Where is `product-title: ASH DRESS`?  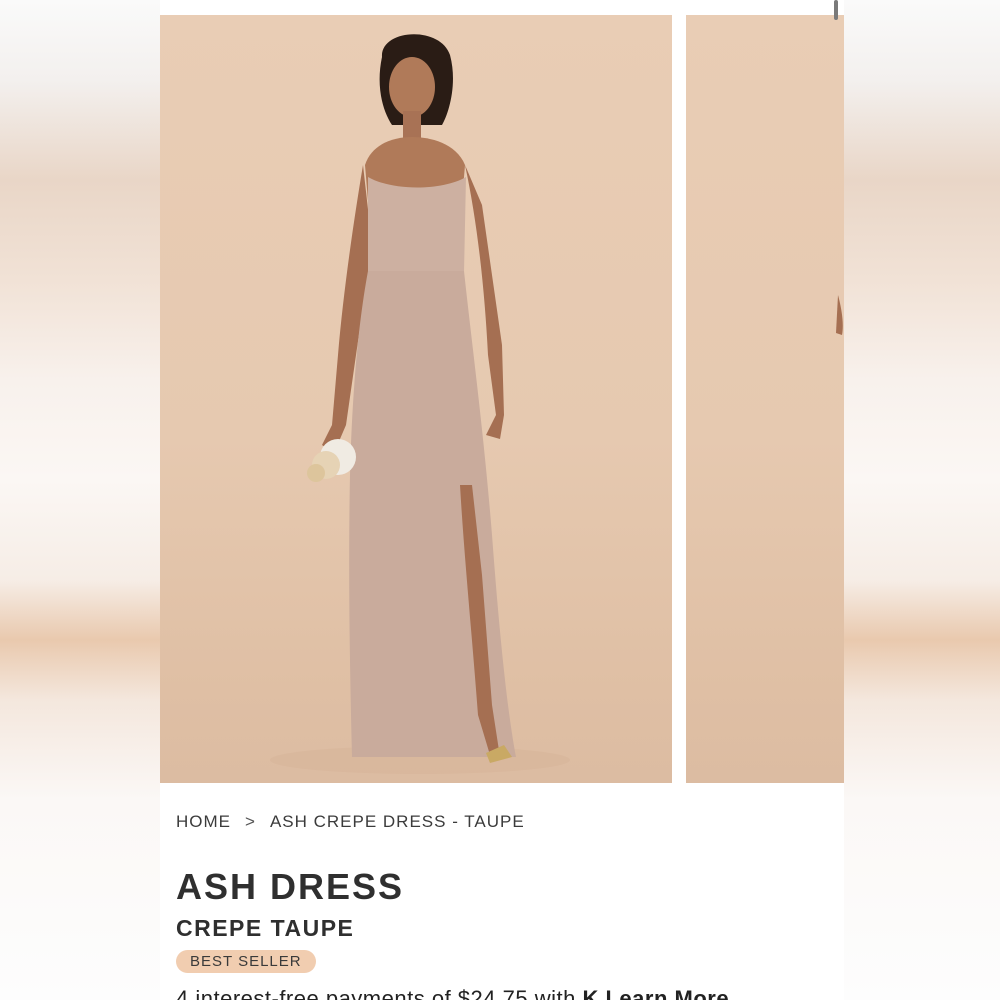 product-title: ASH DRESS is located at coordinates (290, 886).